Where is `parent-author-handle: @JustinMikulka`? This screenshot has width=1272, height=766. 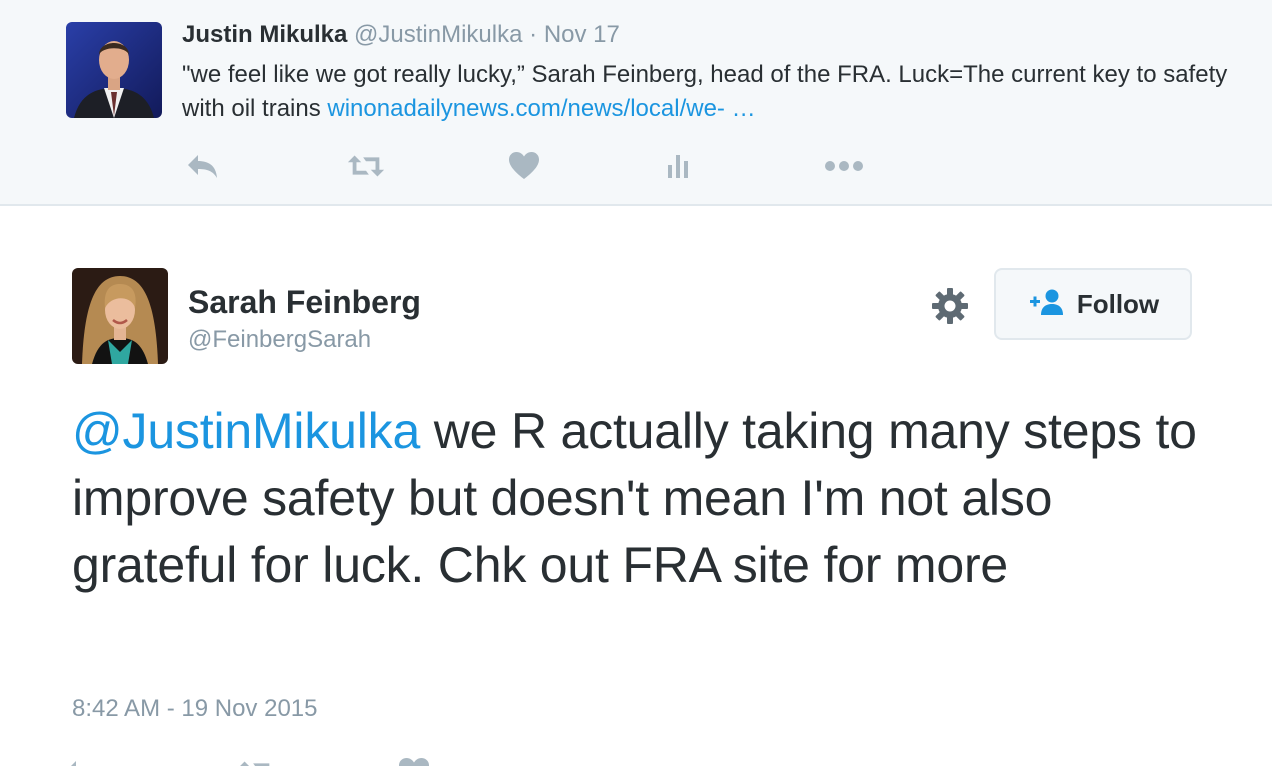
parent-author-handle: @JustinMikulka is located at coordinates (438, 34).